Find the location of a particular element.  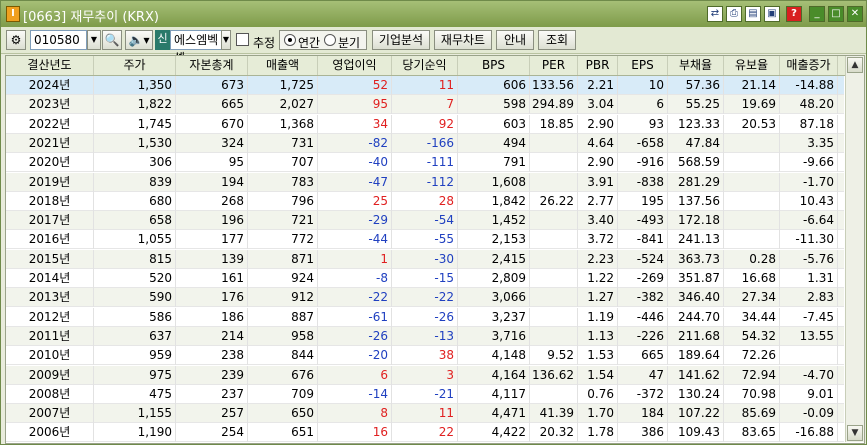

table-cell: 709 is located at coordinates (283, 394).